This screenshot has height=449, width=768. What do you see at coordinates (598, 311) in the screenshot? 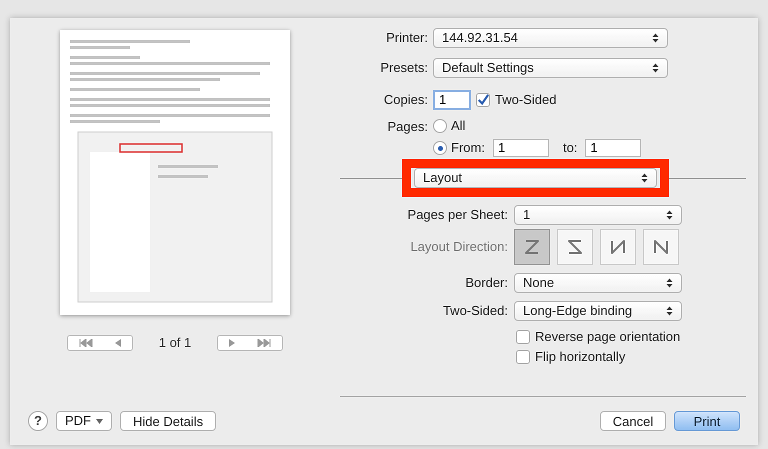
I see `two-sided-select: Long-Edge binding` at bounding box center [598, 311].